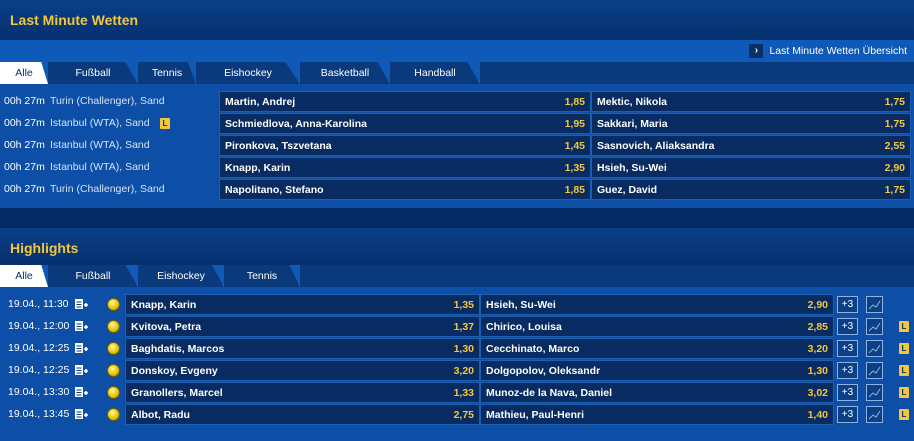  I want to click on away-odds-button: Mathieu, Paul-Henri 1,40, so click(657, 414).